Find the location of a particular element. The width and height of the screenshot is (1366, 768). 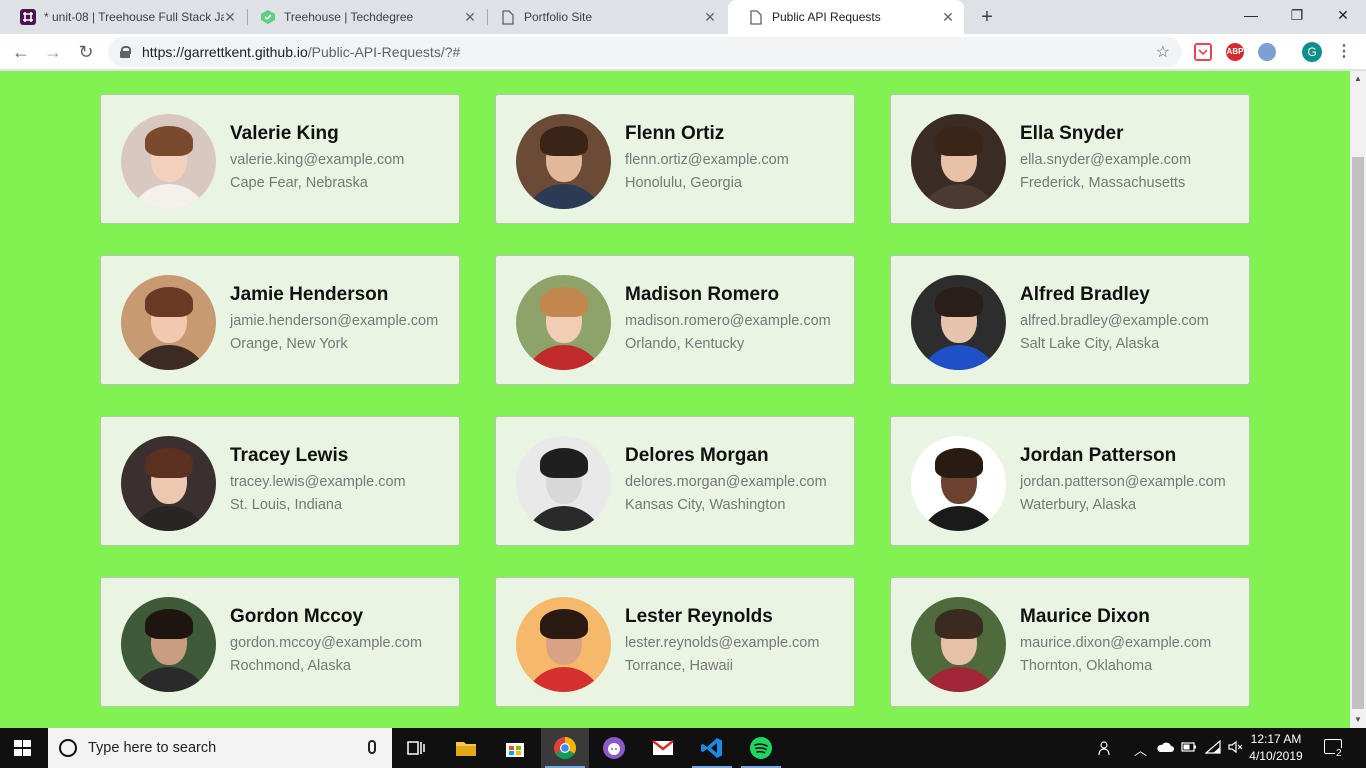

gmail-icon is located at coordinates (663, 748).